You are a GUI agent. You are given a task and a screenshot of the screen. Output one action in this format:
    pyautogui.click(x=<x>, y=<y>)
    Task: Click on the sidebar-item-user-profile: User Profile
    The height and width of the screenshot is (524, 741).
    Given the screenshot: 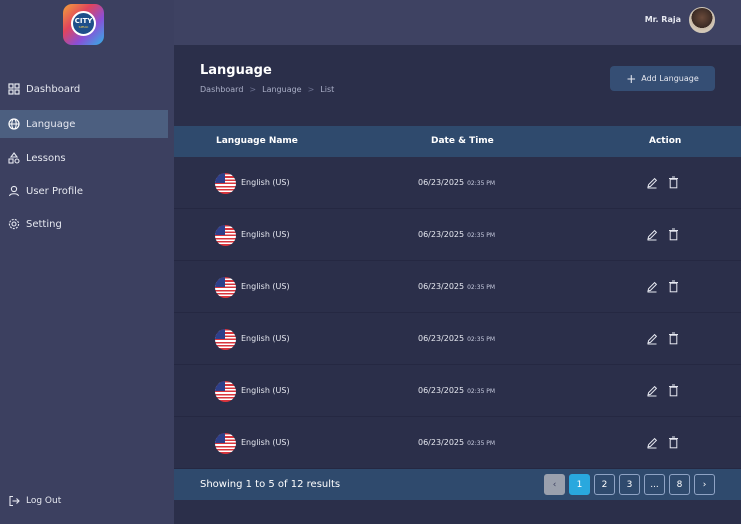 What is the action you would take?
    pyautogui.click(x=84, y=191)
    